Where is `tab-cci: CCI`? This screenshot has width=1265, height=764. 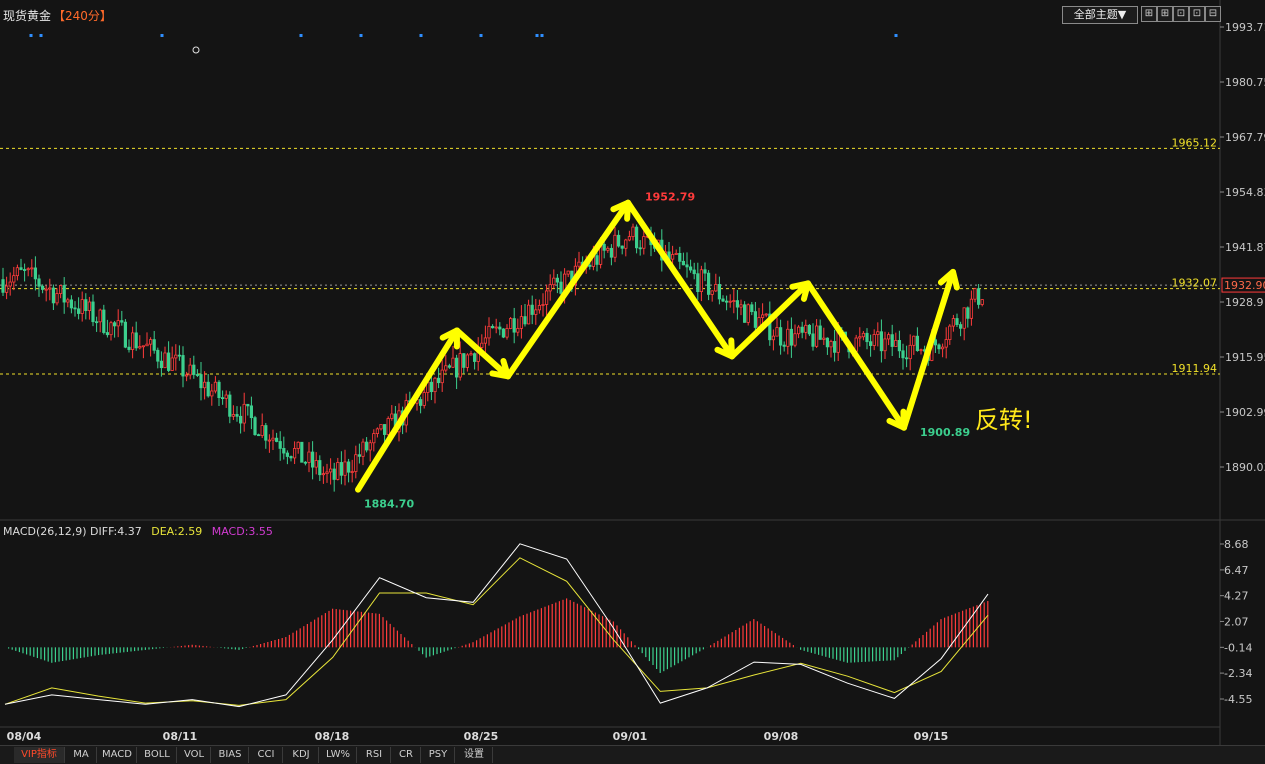
tab-cci: CCI is located at coordinates (266, 755).